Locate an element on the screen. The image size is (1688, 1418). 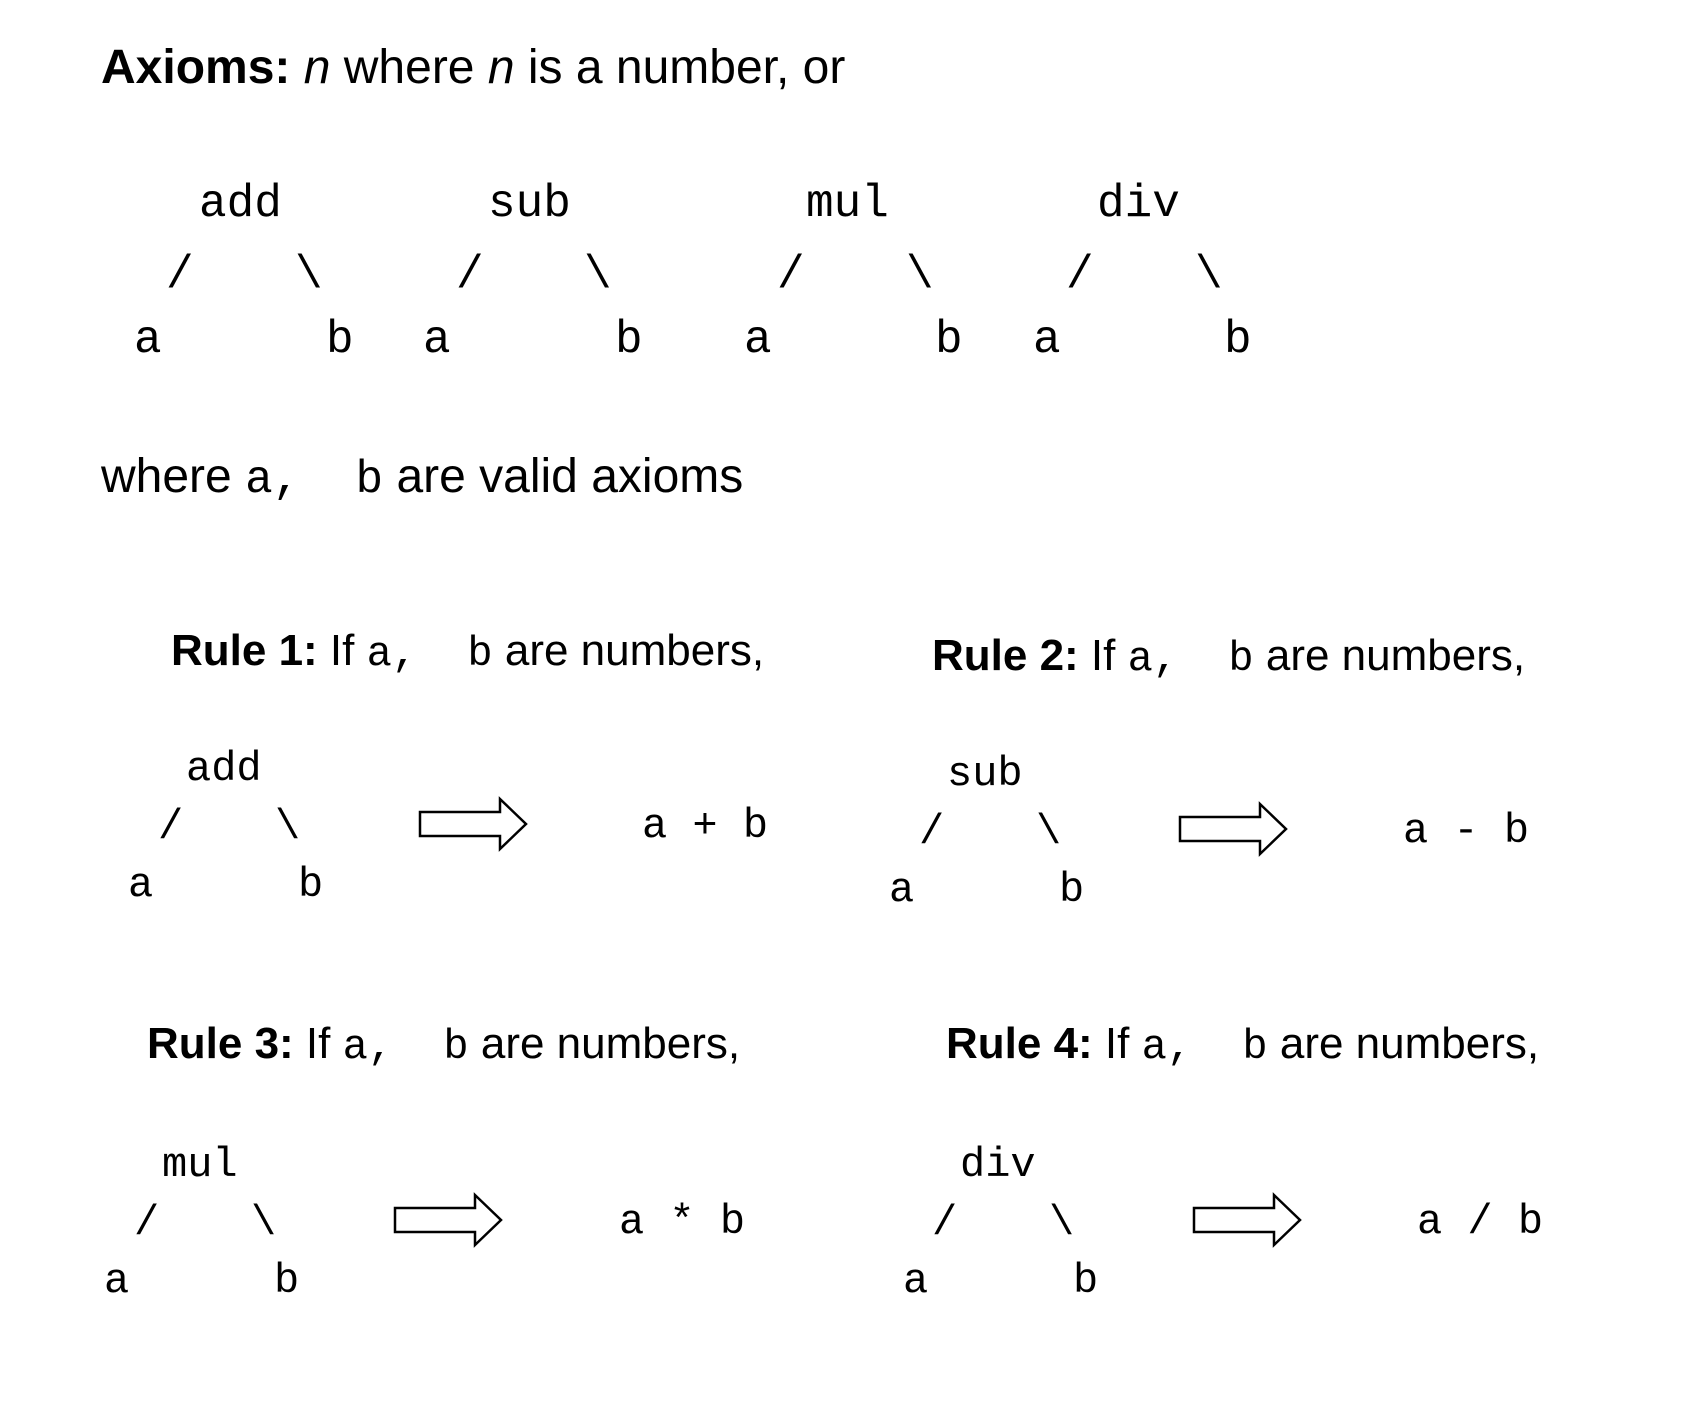
tree-operator: mul is located at coordinates (847, 204).